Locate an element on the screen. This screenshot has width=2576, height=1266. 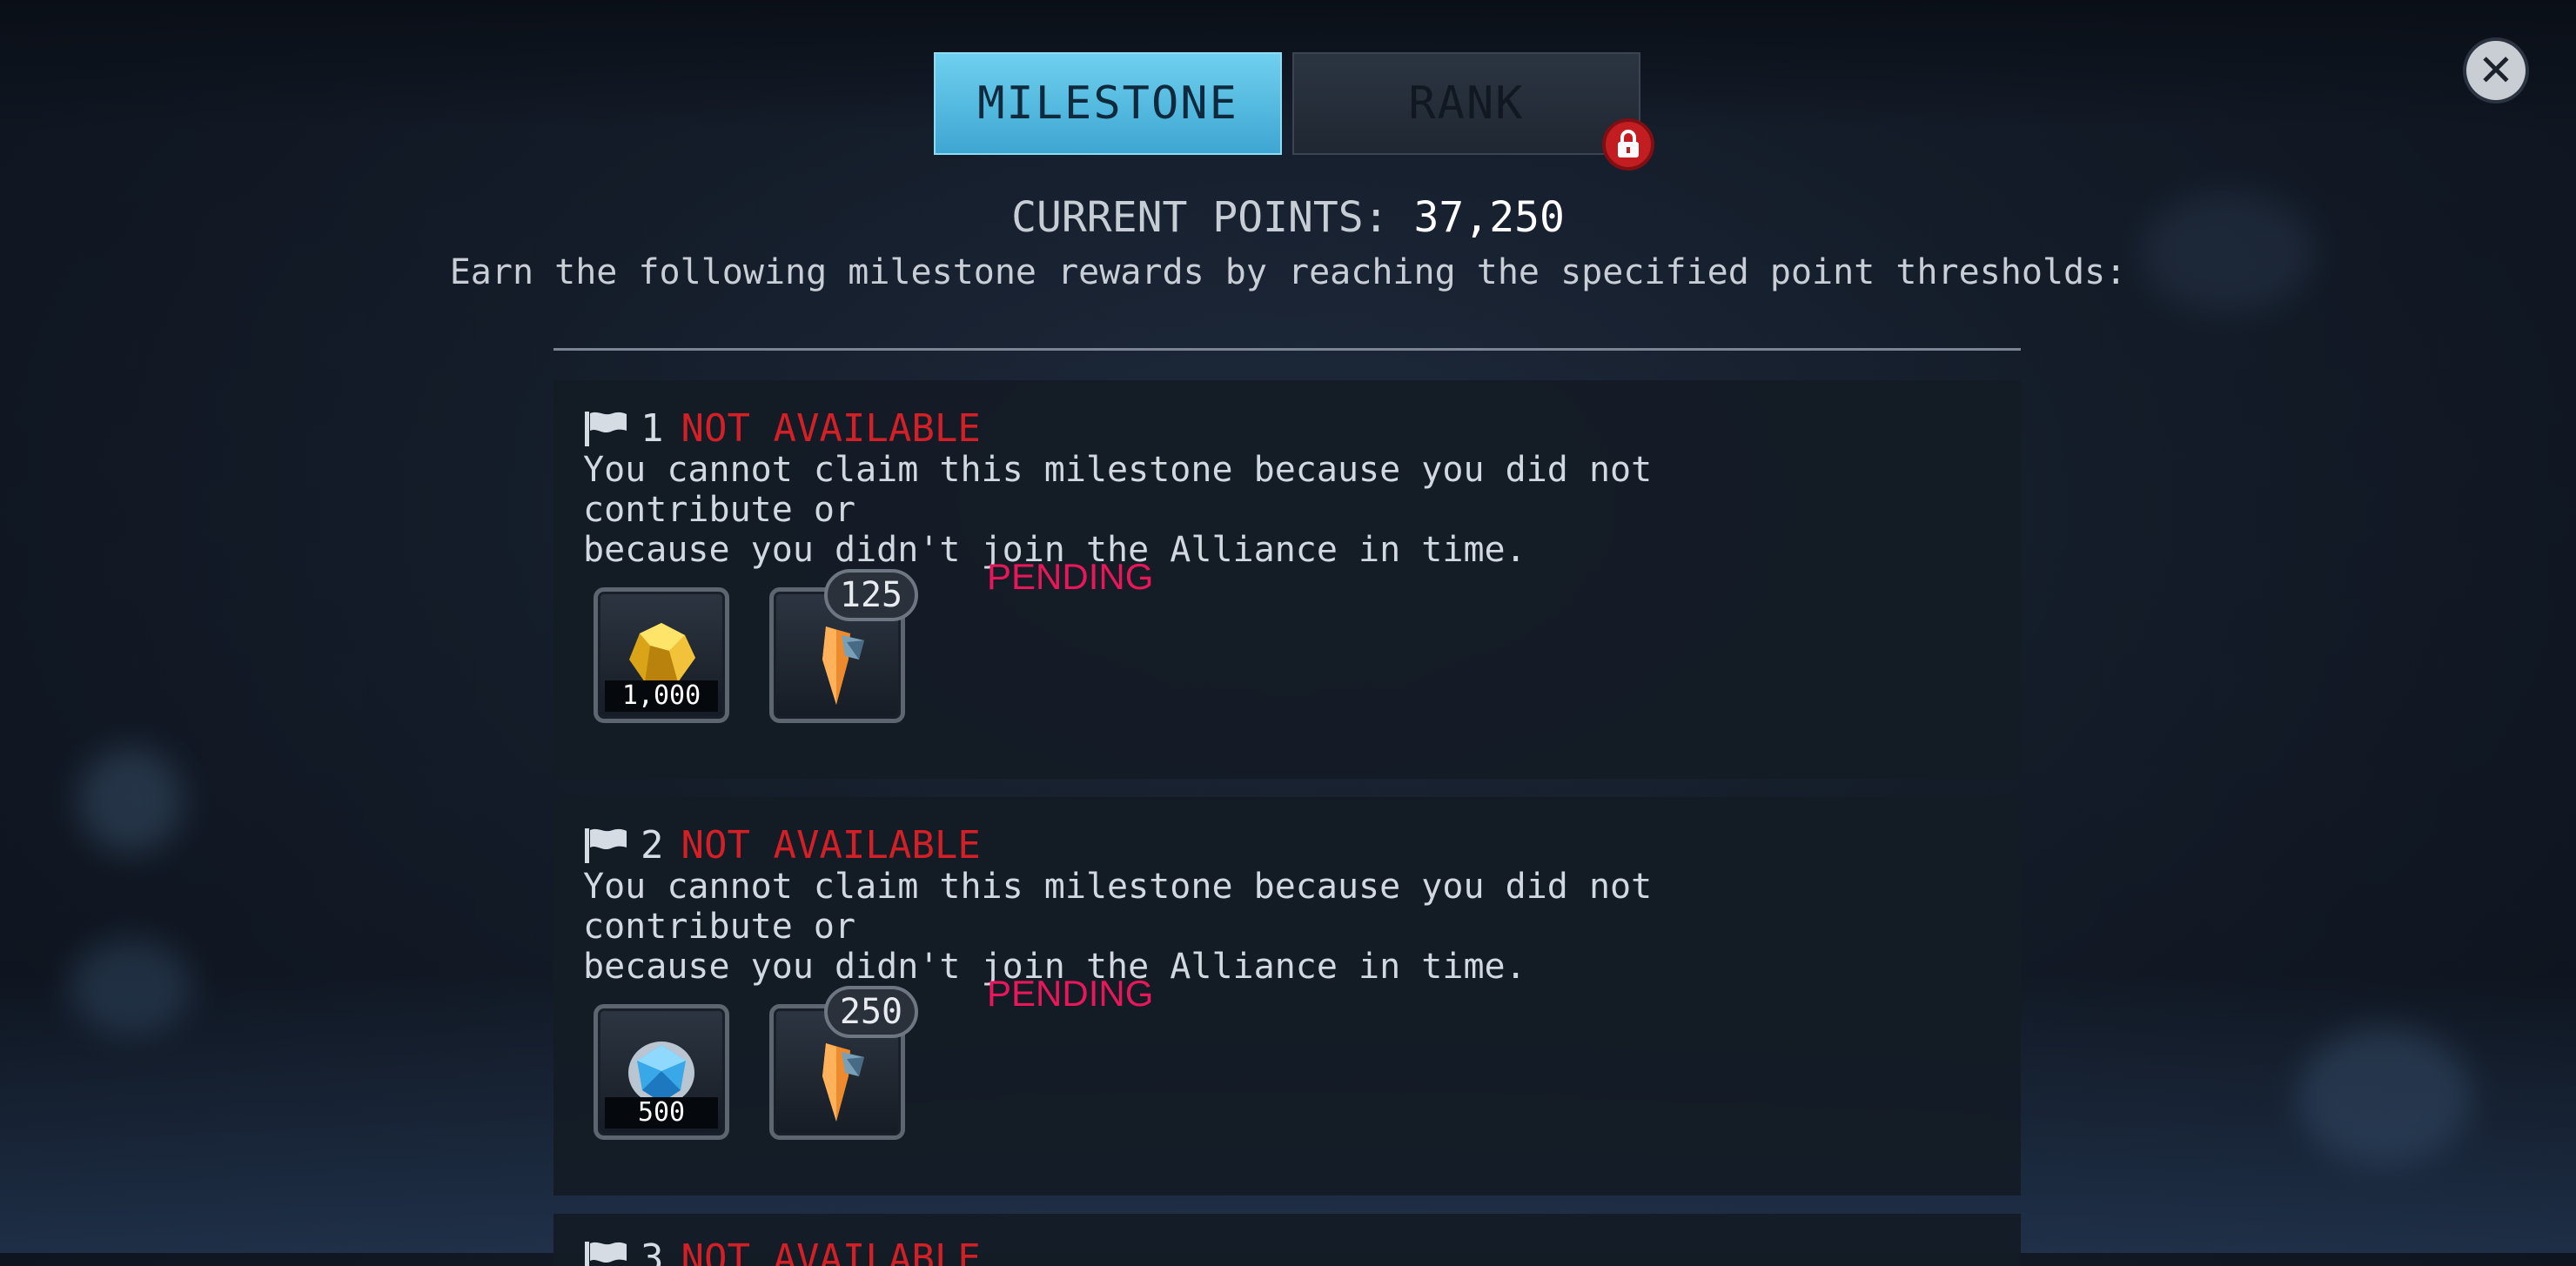
milestone-number: 1 is located at coordinates (652, 428).